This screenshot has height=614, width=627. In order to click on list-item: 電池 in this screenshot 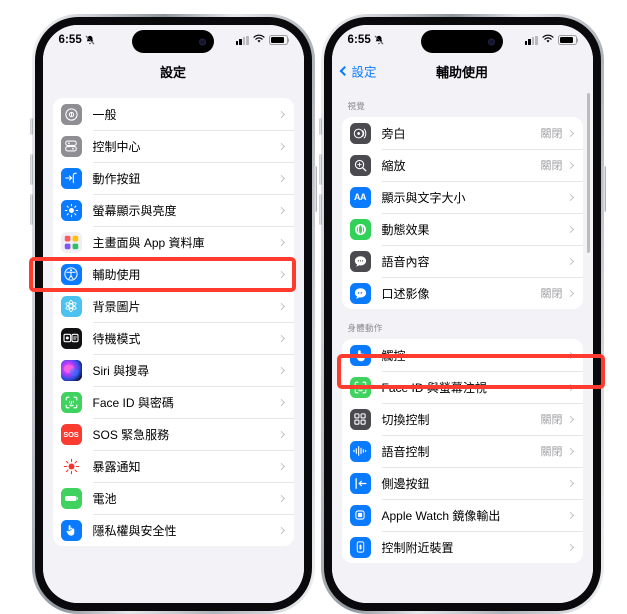, I will do `click(173, 498)`.